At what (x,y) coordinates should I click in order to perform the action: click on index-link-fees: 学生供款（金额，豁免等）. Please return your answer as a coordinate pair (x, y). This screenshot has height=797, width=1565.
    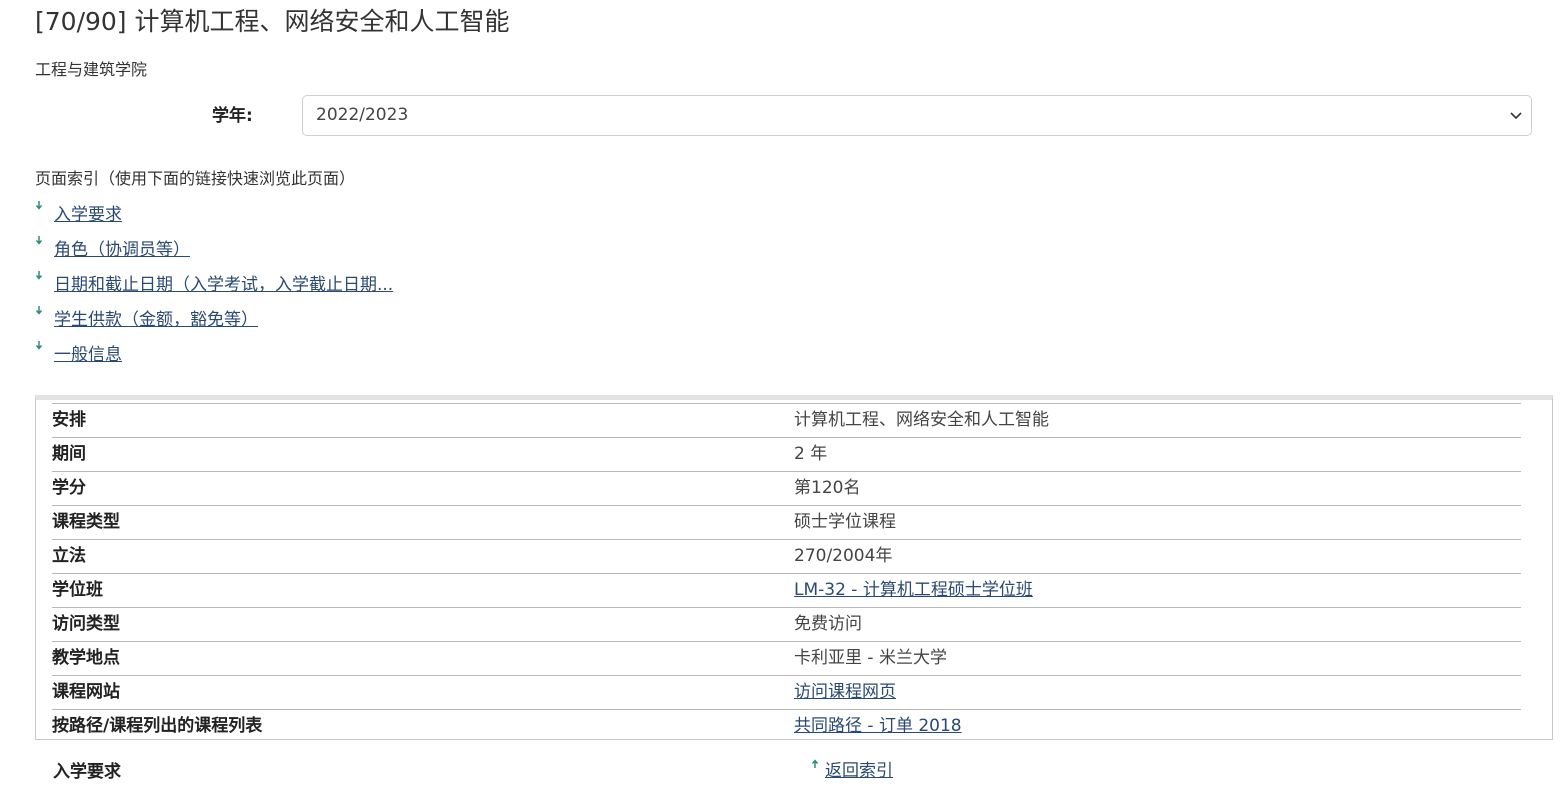
    Looking at the image, I should click on (156, 320).